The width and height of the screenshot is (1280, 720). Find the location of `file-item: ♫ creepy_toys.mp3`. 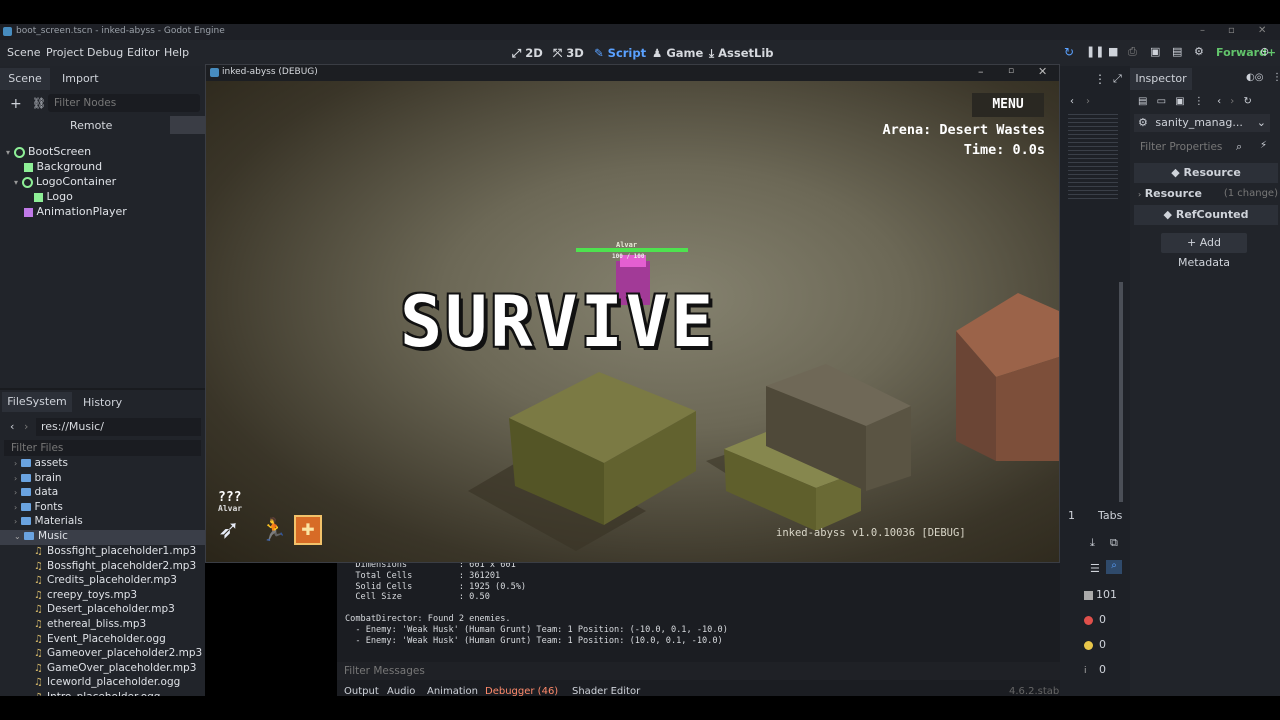

file-item: ♫ creepy_toys.mp3 is located at coordinates (119, 596).